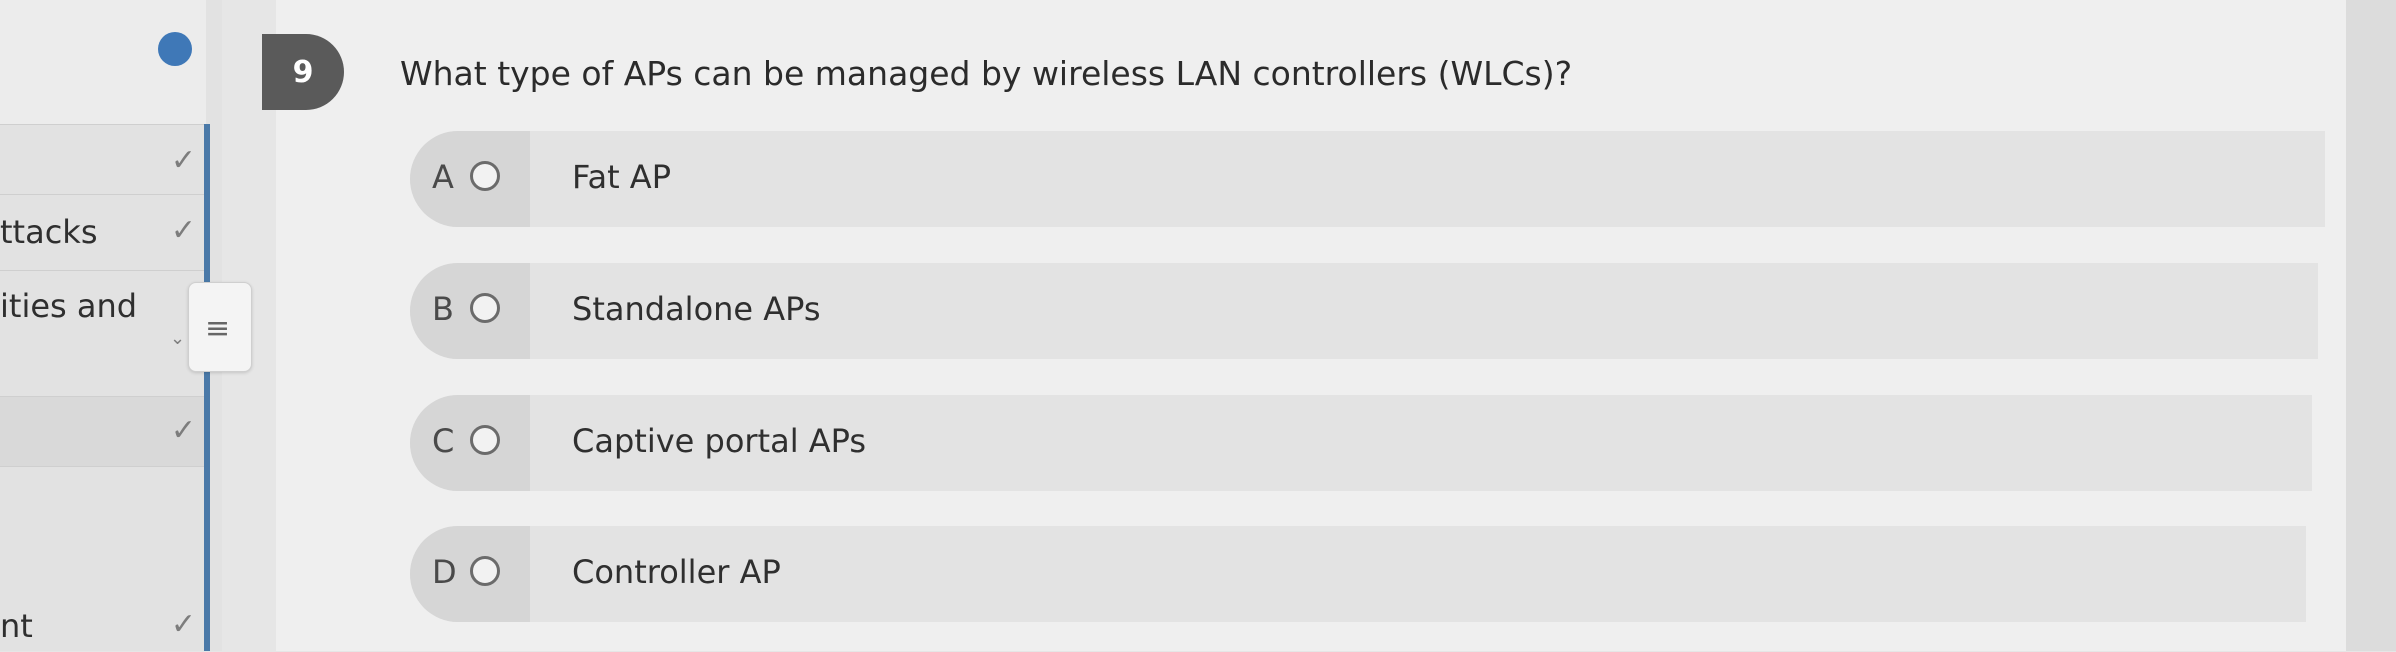 The height and width of the screenshot is (652, 2396). Describe the element at coordinates (16, 626) in the screenshot. I see `sidebar-item-label: nt` at that location.